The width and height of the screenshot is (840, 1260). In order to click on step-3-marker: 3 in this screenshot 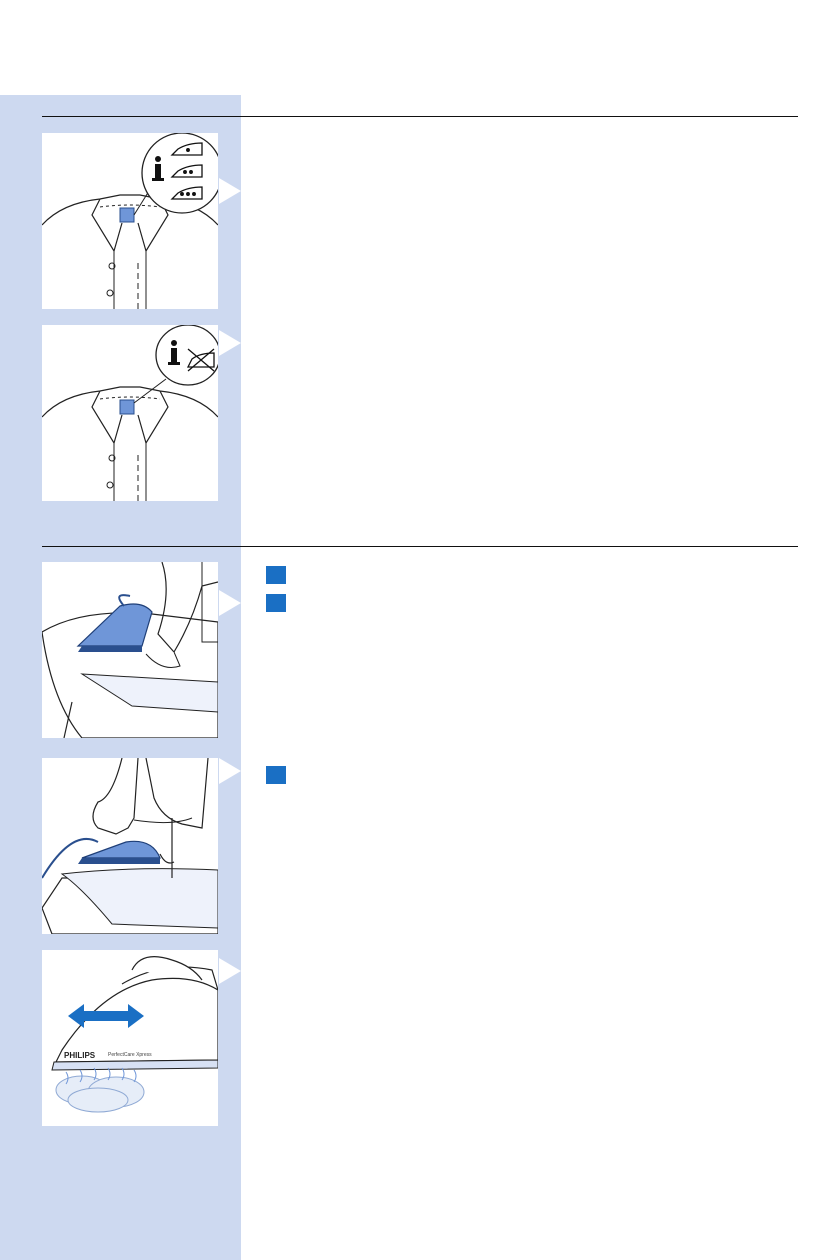, I will do `click(276, 775)`.